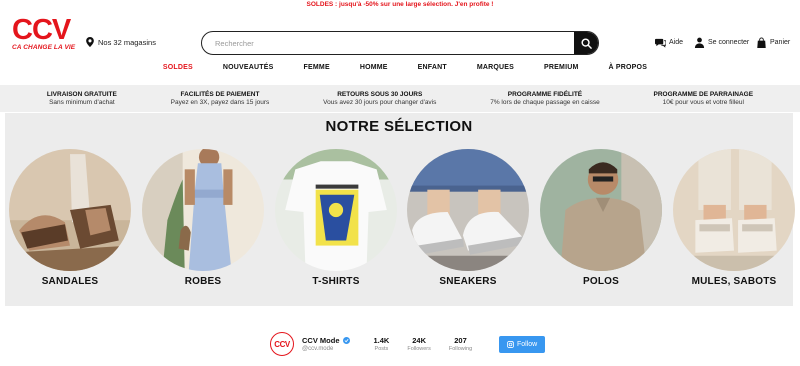 The image size is (800, 366). Describe the element at coordinates (468, 210) in the screenshot. I see `category-image-sneakers` at that location.